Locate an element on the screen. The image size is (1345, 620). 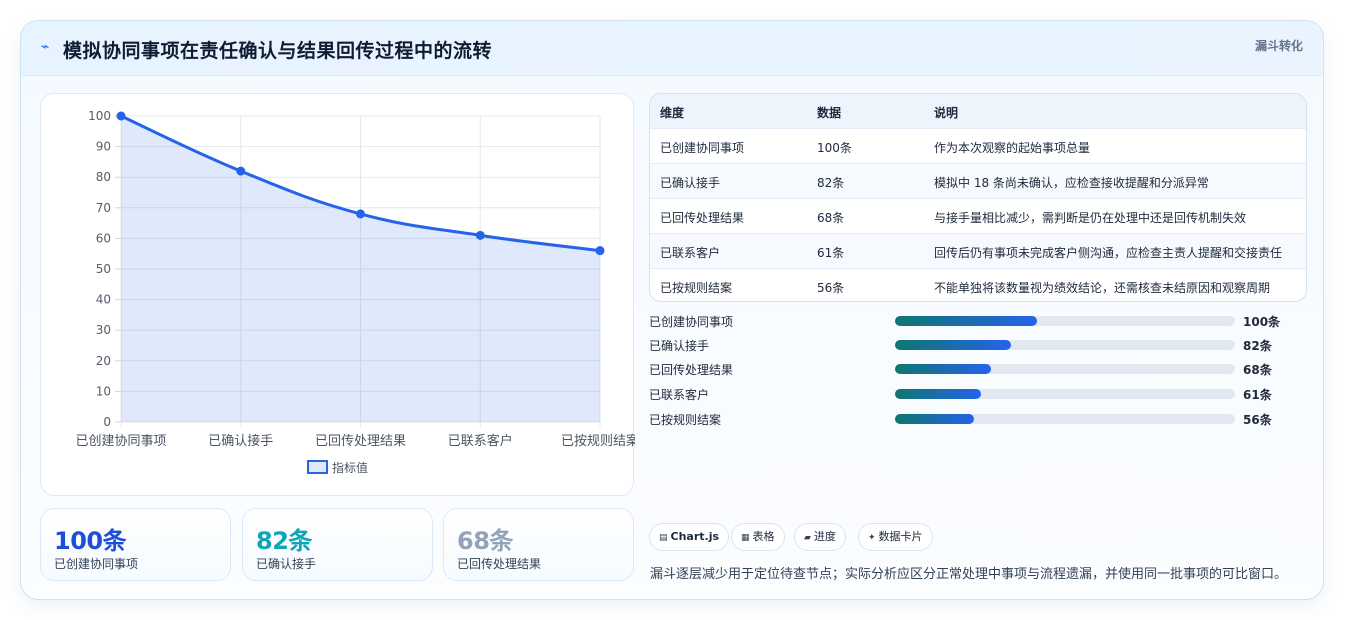
kpi-card-created: 100条 已创建协同事项 is located at coordinates (135, 544).